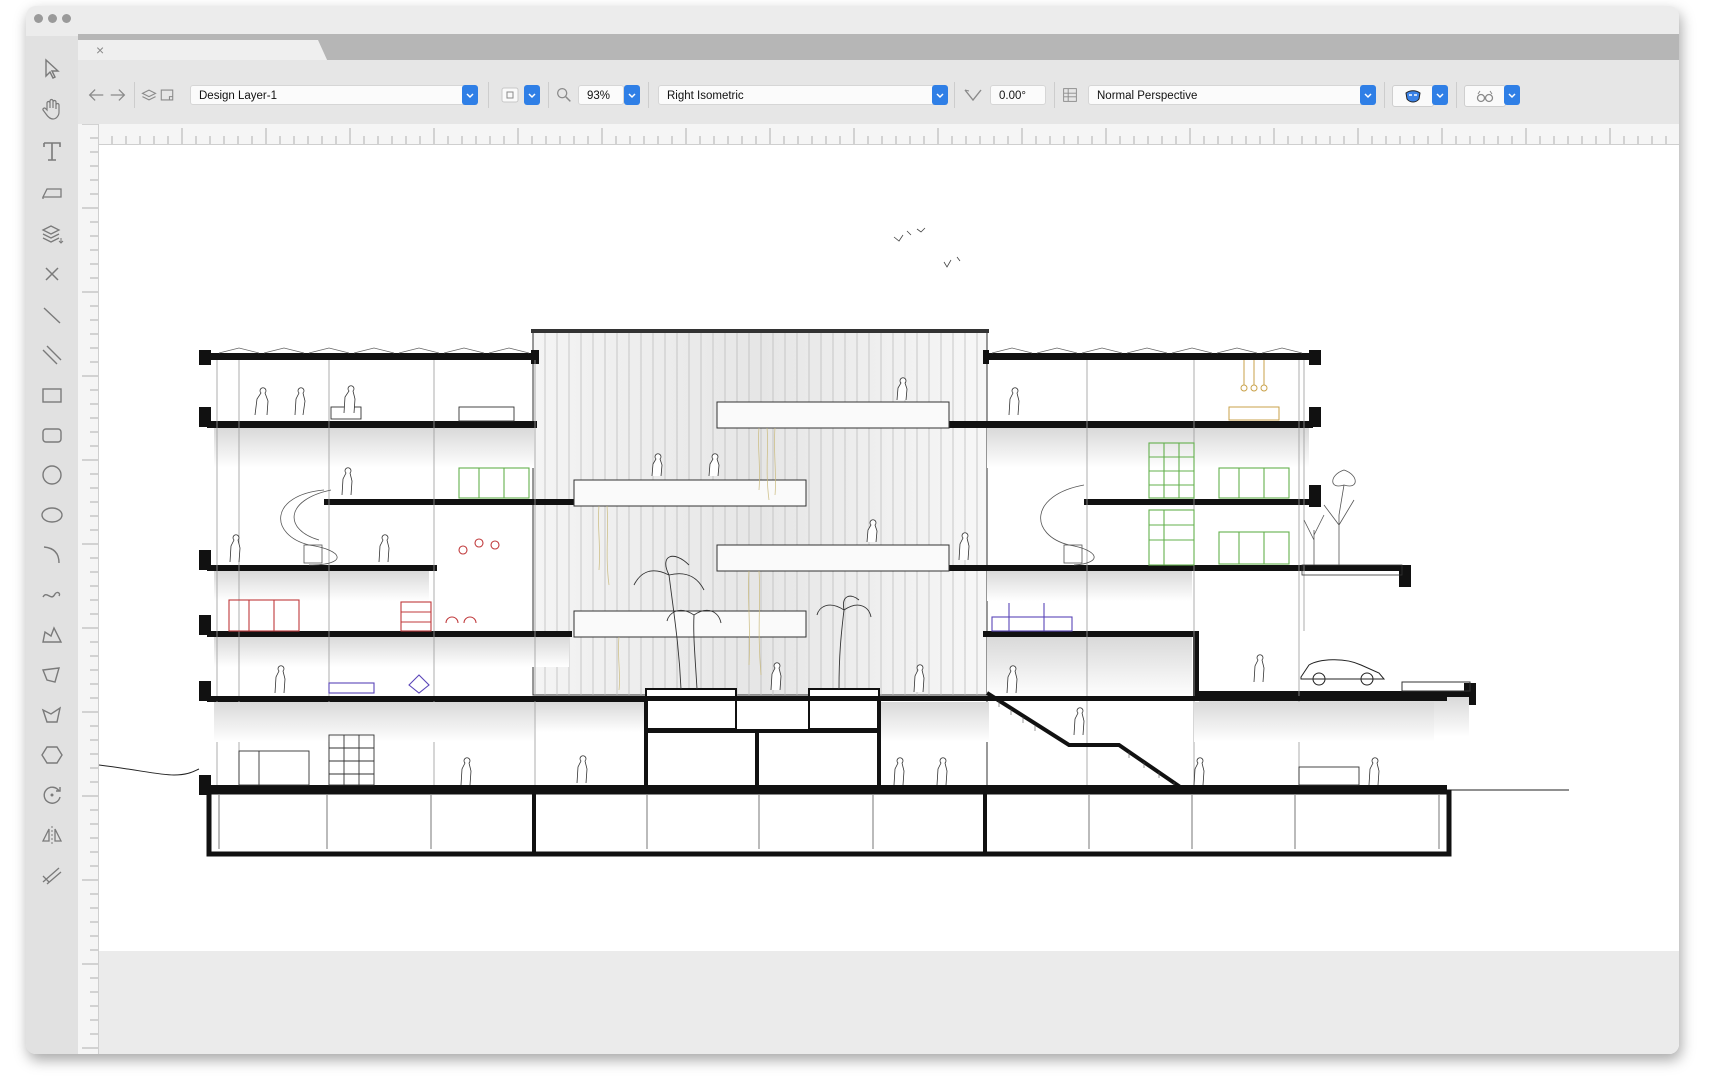 This screenshot has height=1089, width=1717. I want to click on canvas-margin, so click(889, 1002).